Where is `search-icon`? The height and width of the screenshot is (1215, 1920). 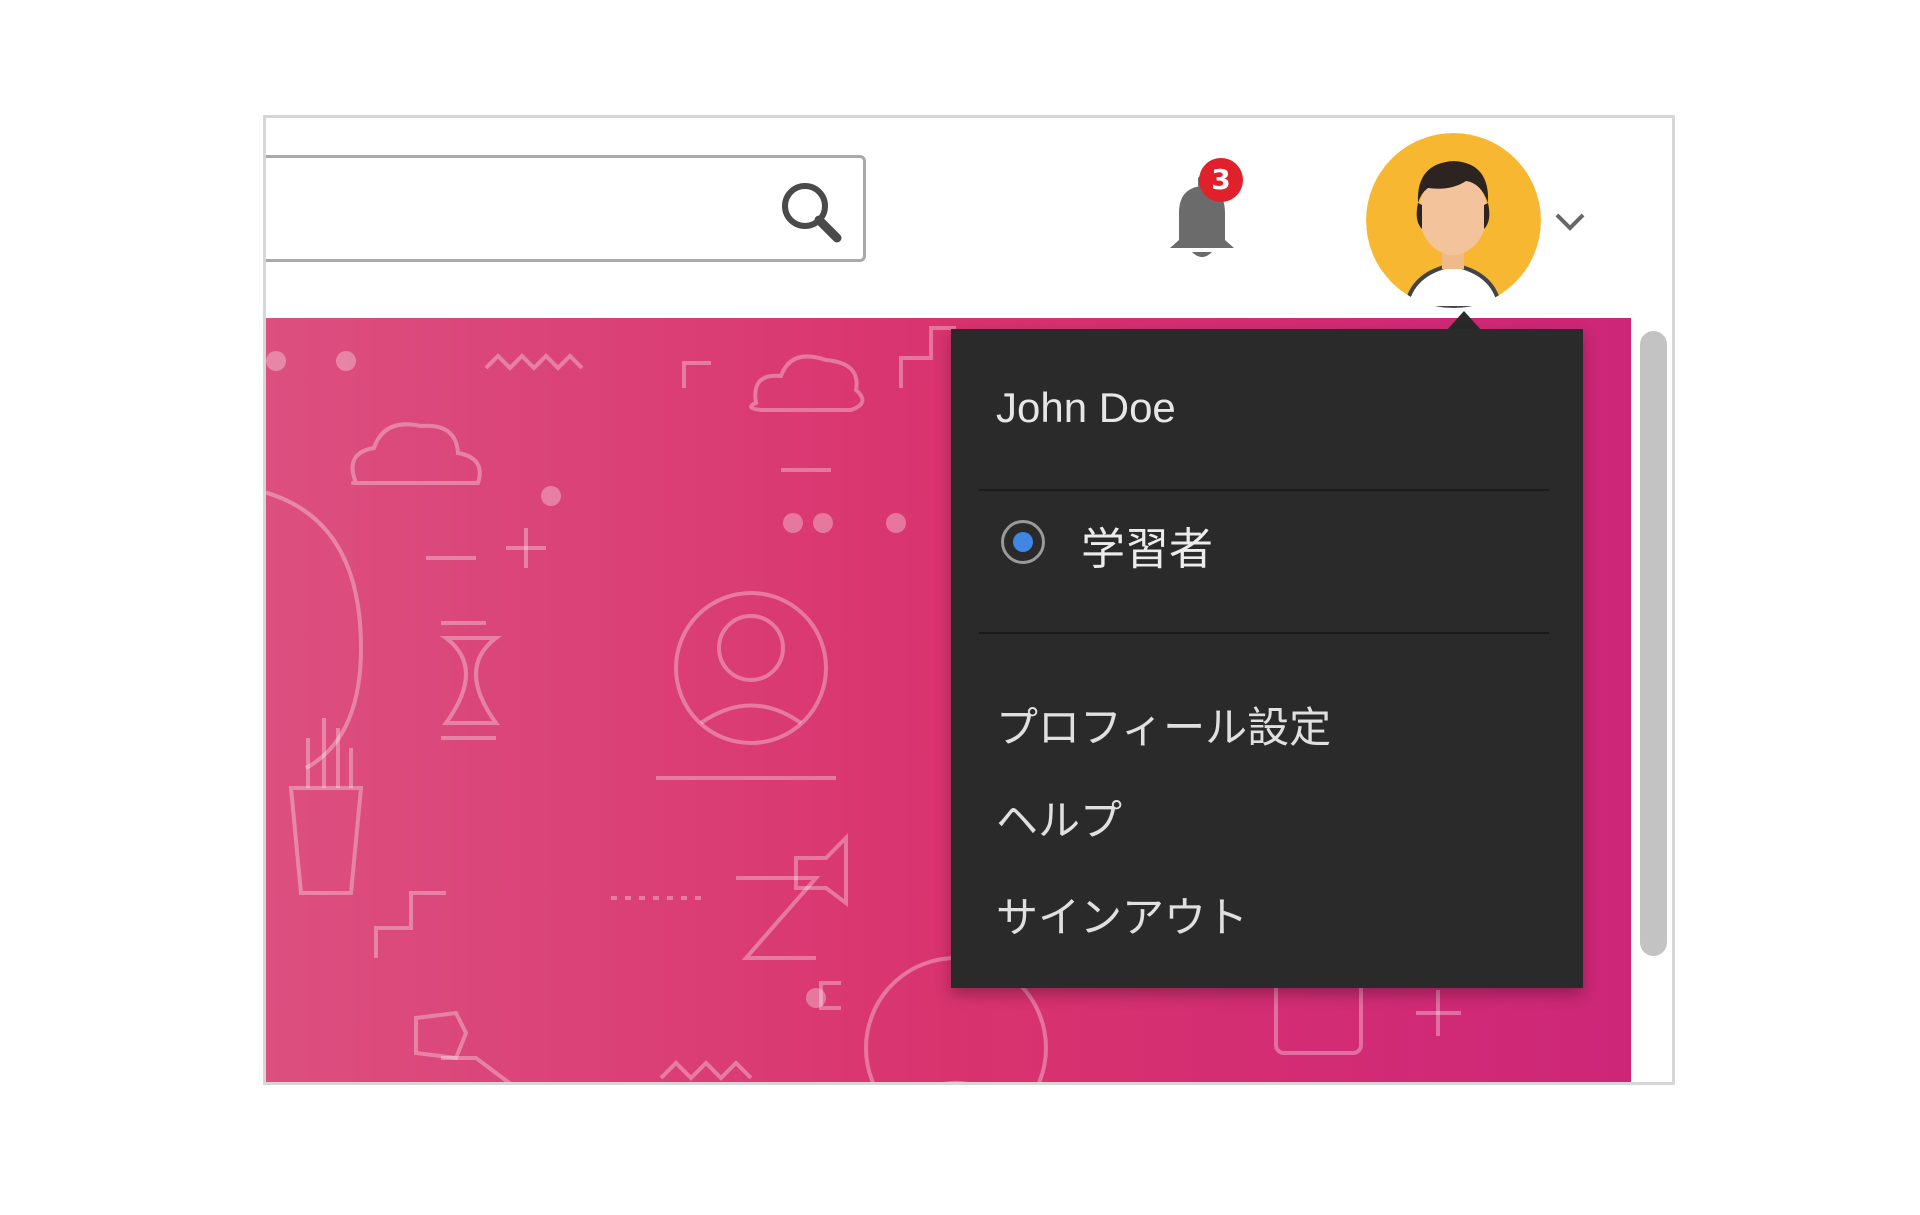 search-icon is located at coordinates (812, 213).